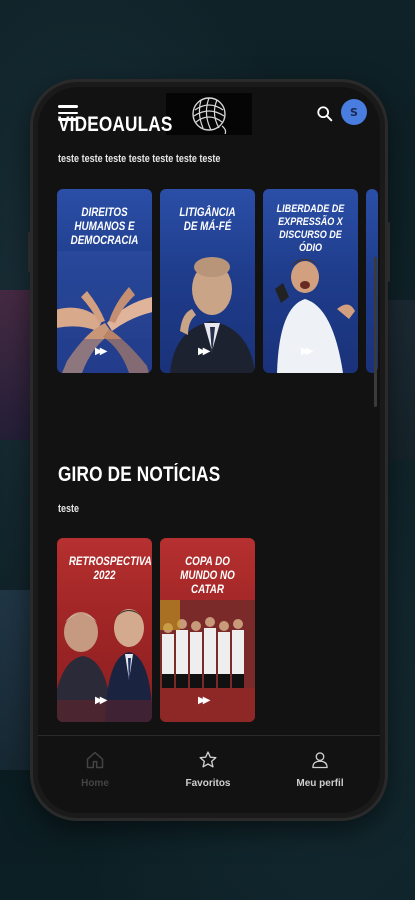  Describe the element at coordinates (315, 316) in the screenshot. I see `man-shouting-phone-image` at that location.